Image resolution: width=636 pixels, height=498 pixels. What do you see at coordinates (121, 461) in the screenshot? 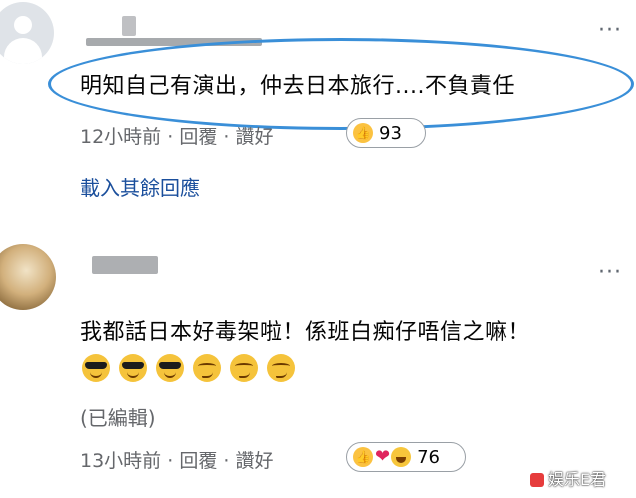
I see `timestamp: 13小時前` at bounding box center [121, 461].